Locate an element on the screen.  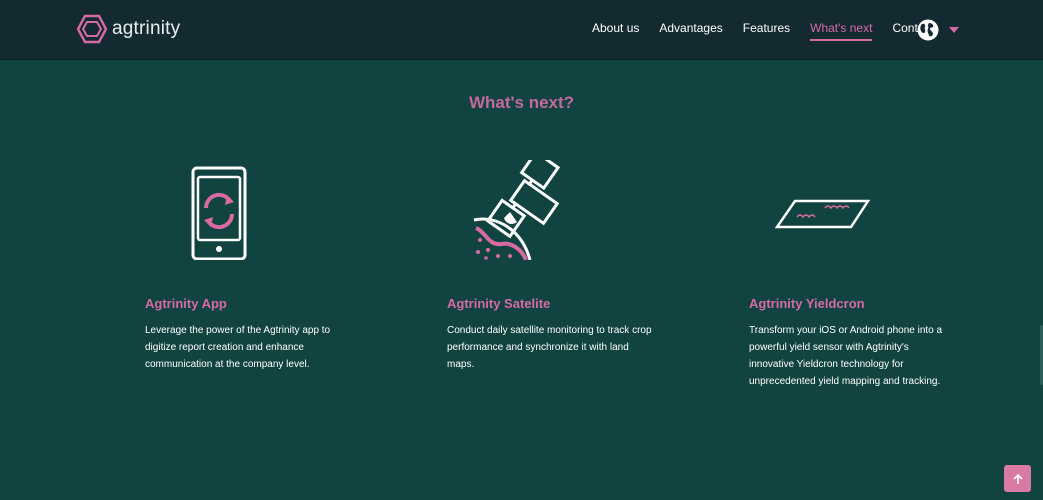
phone-sync-icon is located at coordinates (219, 213).